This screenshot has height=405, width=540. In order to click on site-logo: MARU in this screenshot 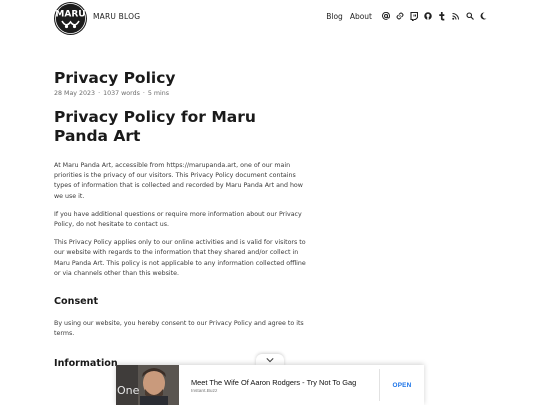, I will do `click(70, 18)`.